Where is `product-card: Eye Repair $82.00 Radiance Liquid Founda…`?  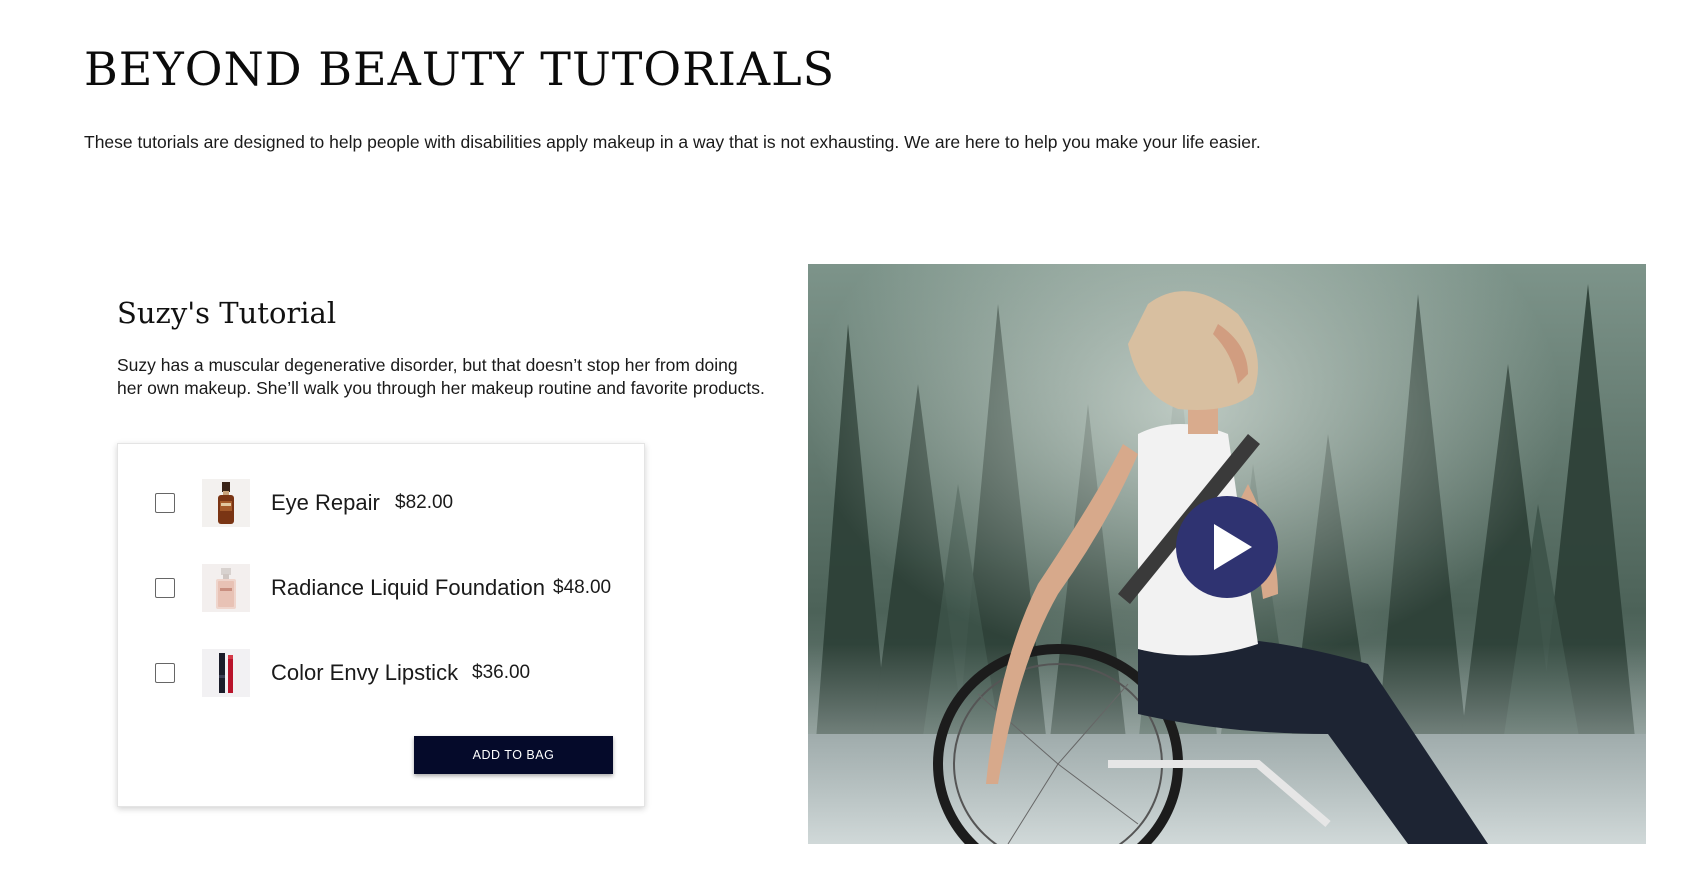
product-card: Eye Repair $82.00 Radiance Liquid Founda… is located at coordinates (381, 625).